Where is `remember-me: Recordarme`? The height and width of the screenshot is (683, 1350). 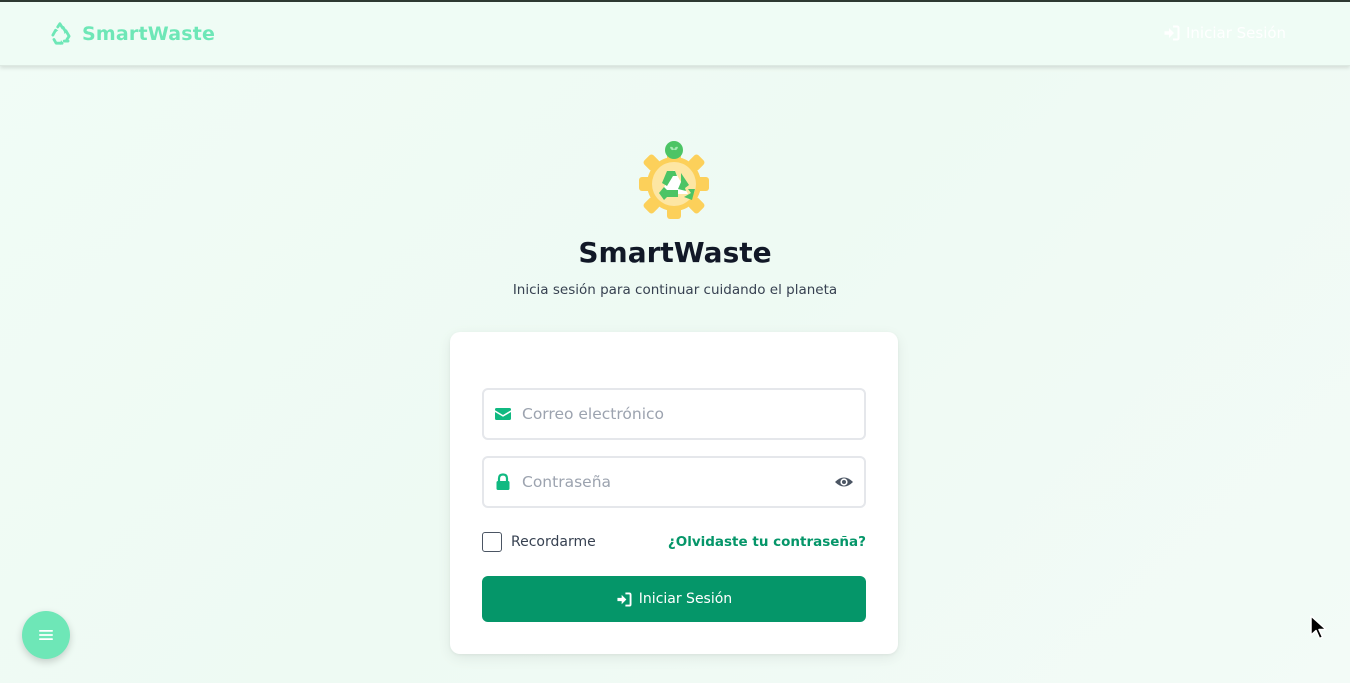
remember-me: Recordarme is located at coordinates (539, 542).